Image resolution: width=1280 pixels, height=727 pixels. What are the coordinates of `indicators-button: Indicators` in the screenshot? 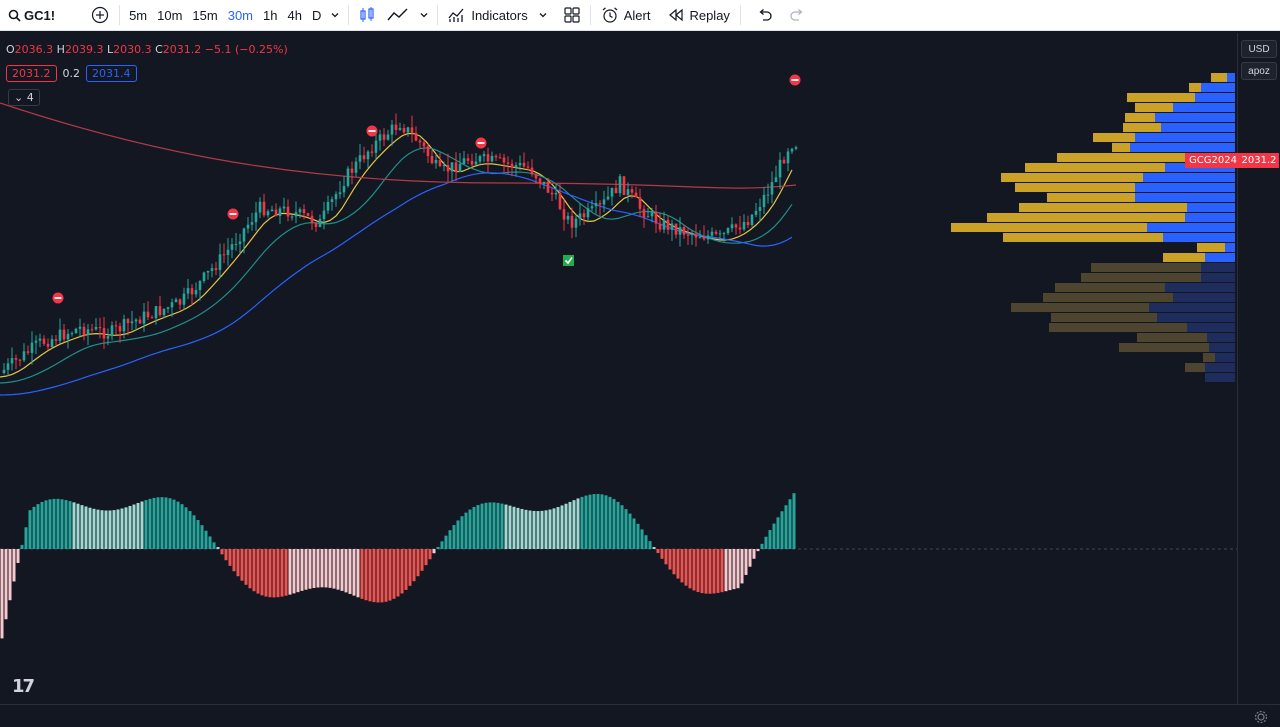 It's located at (487, 15).